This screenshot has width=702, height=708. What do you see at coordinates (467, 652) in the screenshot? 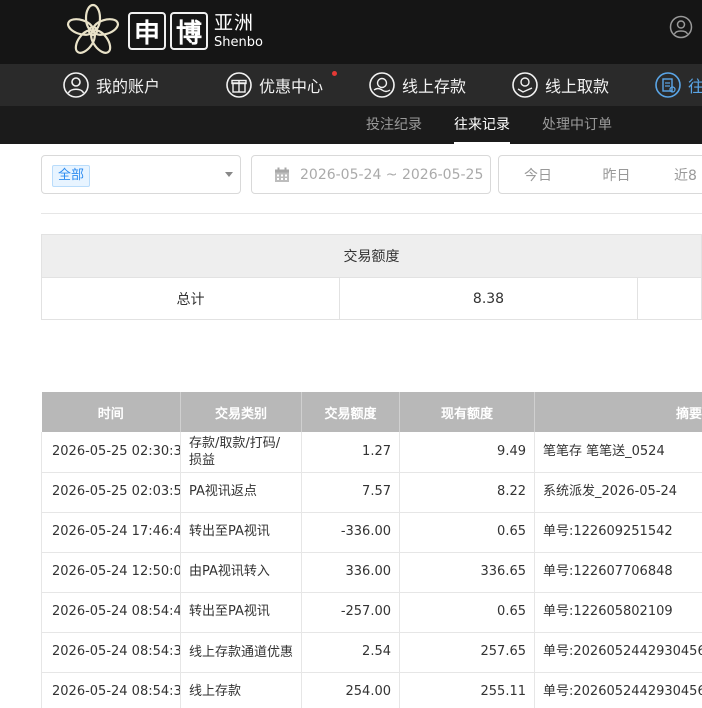
I see `cell-balance: 257.65` at bounding box center [467, 652].